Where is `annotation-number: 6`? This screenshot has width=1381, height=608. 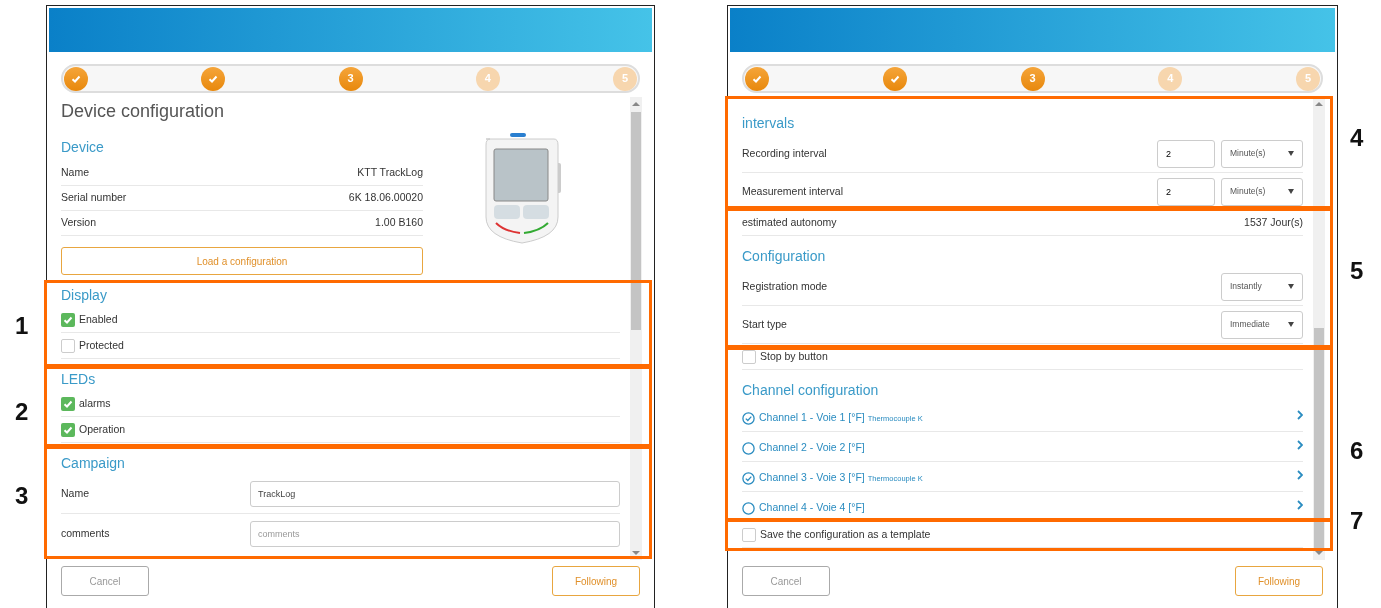
annotation-number: 6 is located at coordinates (1357, 451).